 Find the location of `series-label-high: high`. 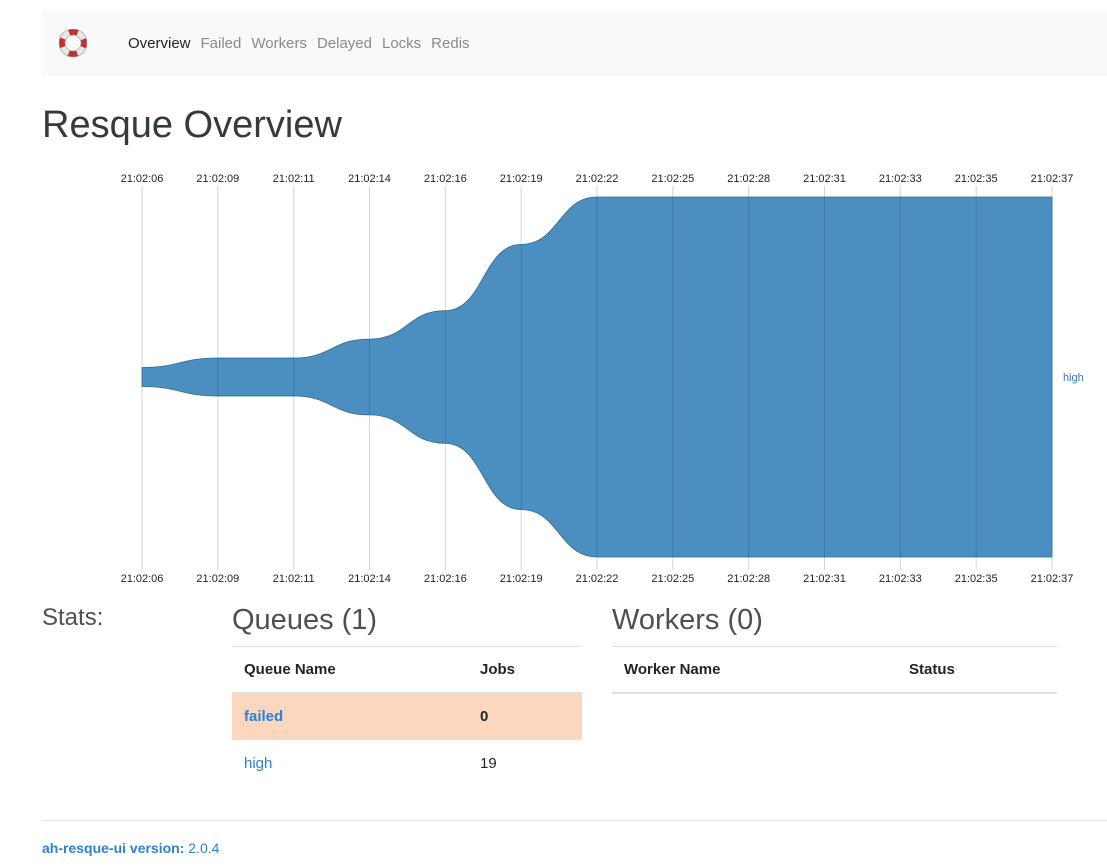

series-label-high: high is located at coordinates (1073, 378).